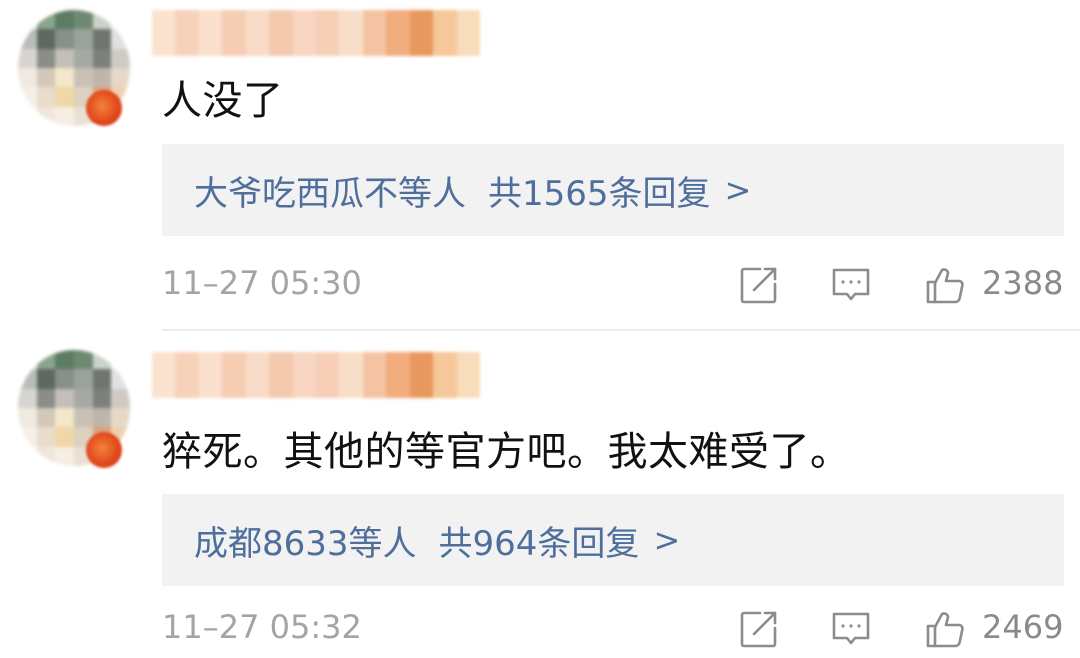 This screenshot has height=658, width=1080. What do you see at coordinates (262, 283) in the screenshot?
I see `timestamp: 11–27 05:30` at bounding box center [262, 283].